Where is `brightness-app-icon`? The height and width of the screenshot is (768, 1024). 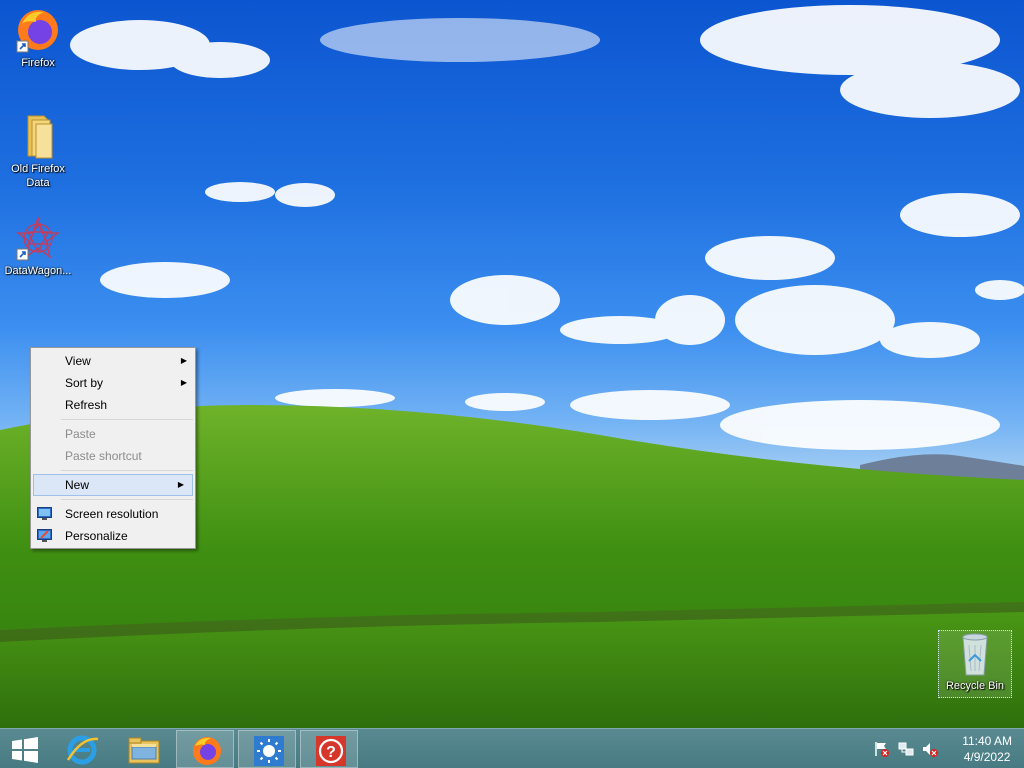
brightness-app-icon is located at coordinates (269, 751).